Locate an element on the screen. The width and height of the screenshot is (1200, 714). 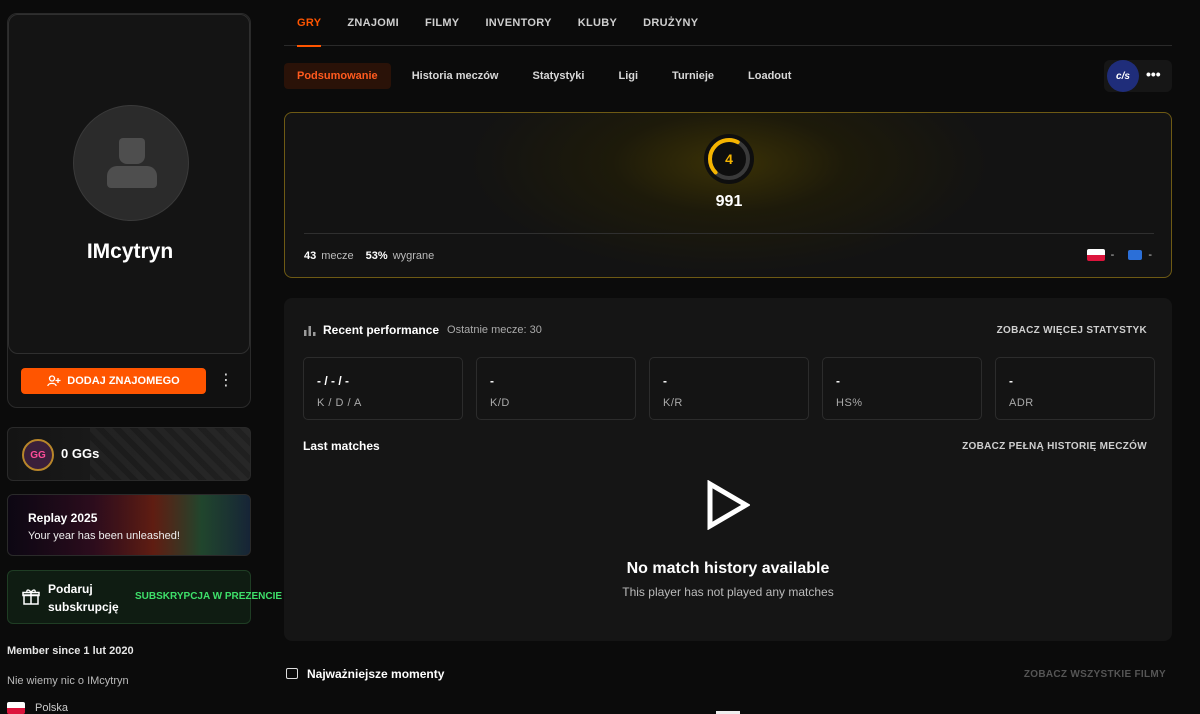
country-ranking: - is located at coordinates (1100, 255).